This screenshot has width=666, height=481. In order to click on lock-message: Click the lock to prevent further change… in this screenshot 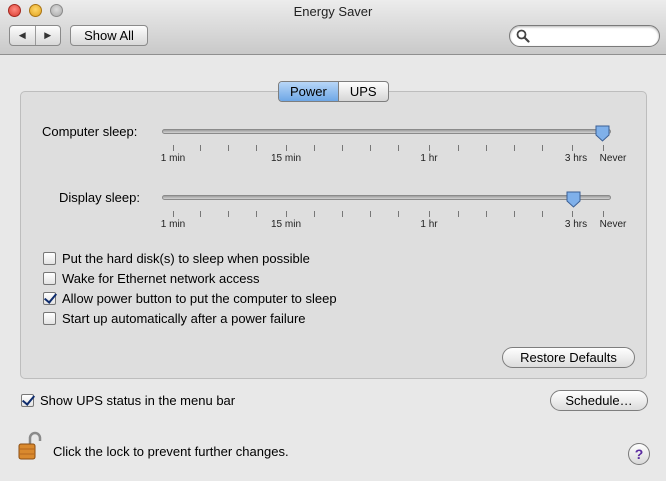, I will do `click(171, 451)`.